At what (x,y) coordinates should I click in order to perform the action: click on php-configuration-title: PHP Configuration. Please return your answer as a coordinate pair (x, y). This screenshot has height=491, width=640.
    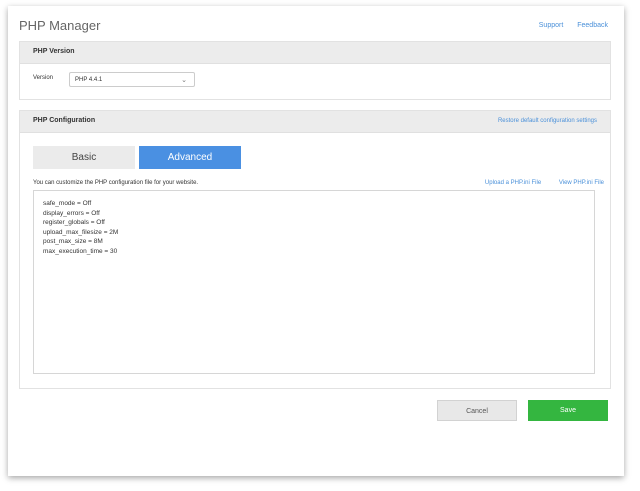
    Looking at the image, I should click on (64, 120).